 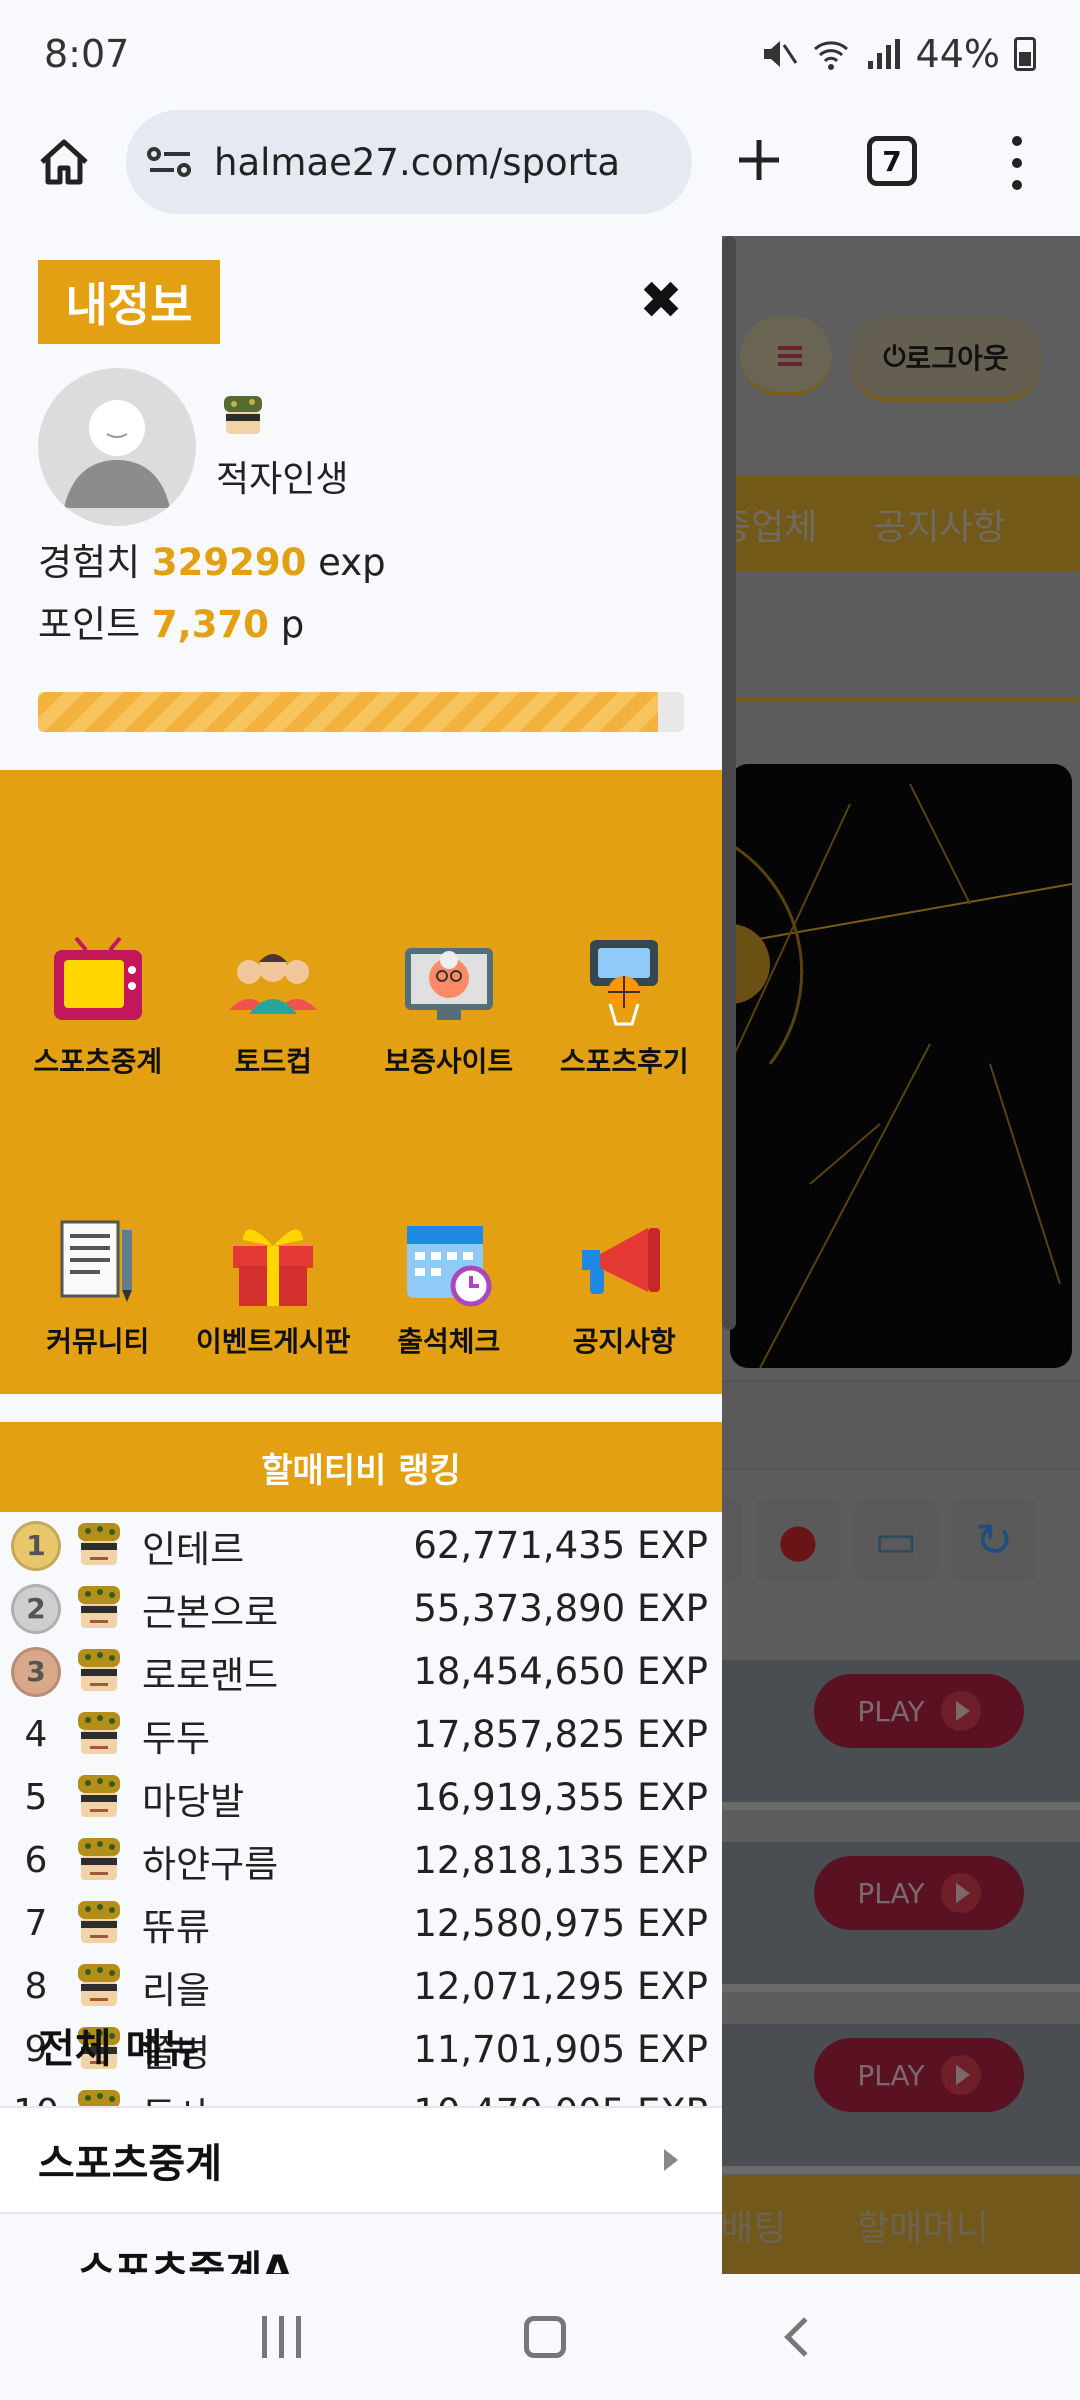 I want to click on exp-row: 경험치 329290 exp, so click(x=212, y=559).